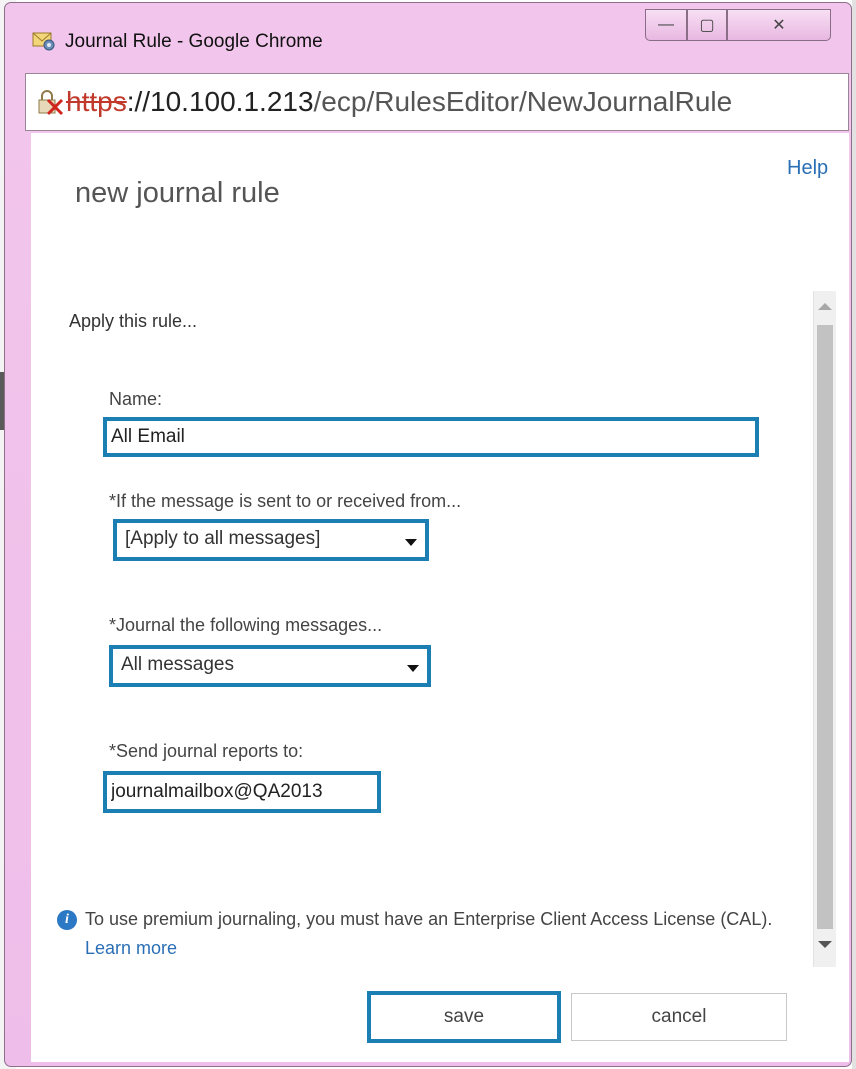 The width and height of the screenshot is (856, 1069). Describe the element at coordinates (242, 792) in the screenshot. I see `send-to-input` at that location.